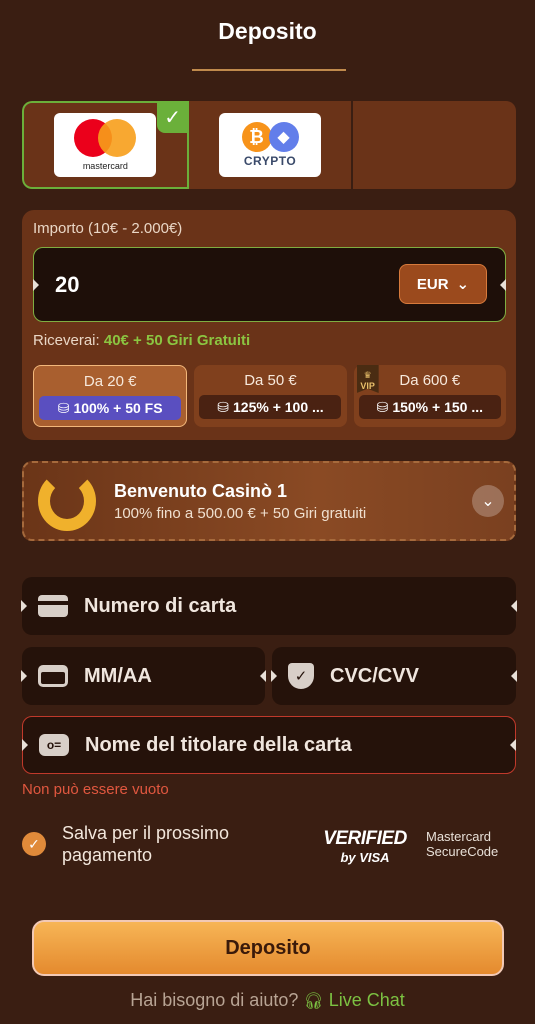  What do you see at coordinates (430, 380) in the screenshot?
I see `bonus-title: Da 600 €` at bounding box center [430, 380].